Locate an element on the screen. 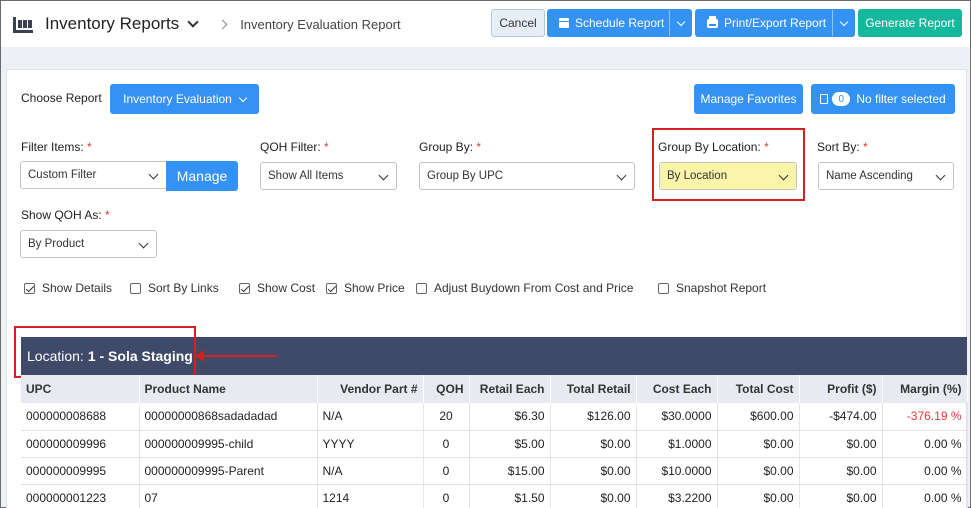 This screenshot has width=971, height=508. filter-items-label: Filter Items: * is located at coordinates (56, 147).